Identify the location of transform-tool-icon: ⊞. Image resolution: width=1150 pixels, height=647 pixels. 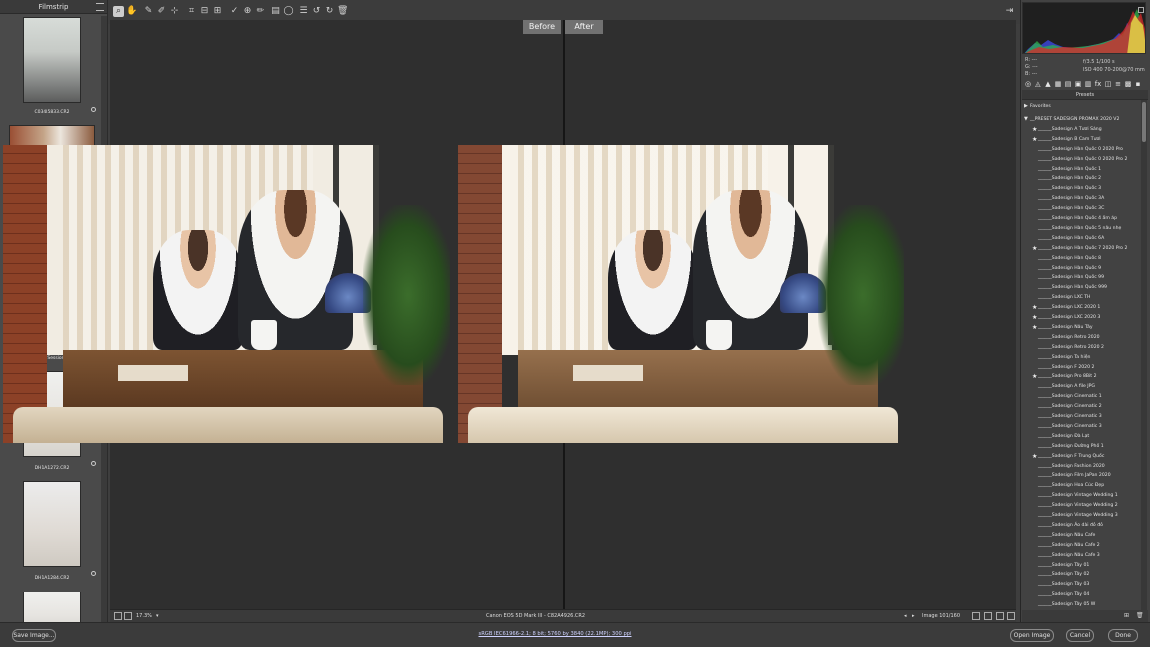
(217, 11).